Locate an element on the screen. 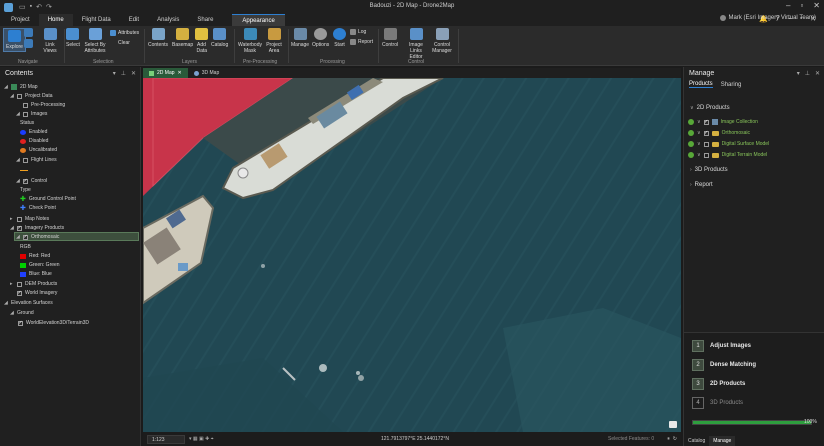 The width and height of the screenshot is (824, 446). minimize-icon: – is located at coordinates (788, 5).